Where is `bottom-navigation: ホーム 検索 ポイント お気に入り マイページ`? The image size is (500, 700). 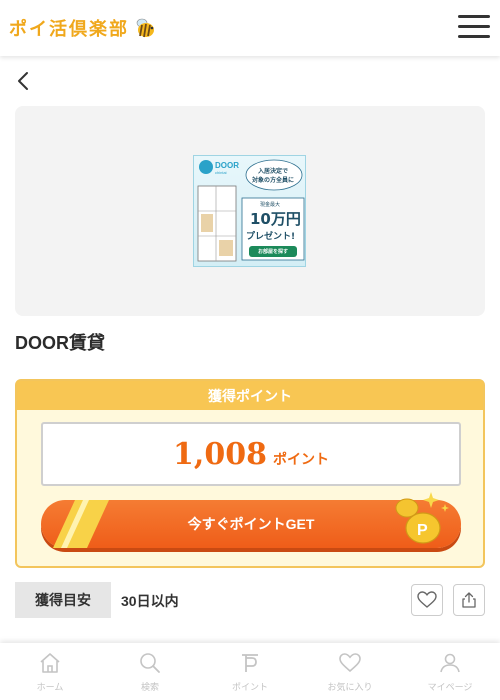 bottom-navigation: ホーム 検索 ポイント お気に入り マイページ is located at coordinates (250, 671).